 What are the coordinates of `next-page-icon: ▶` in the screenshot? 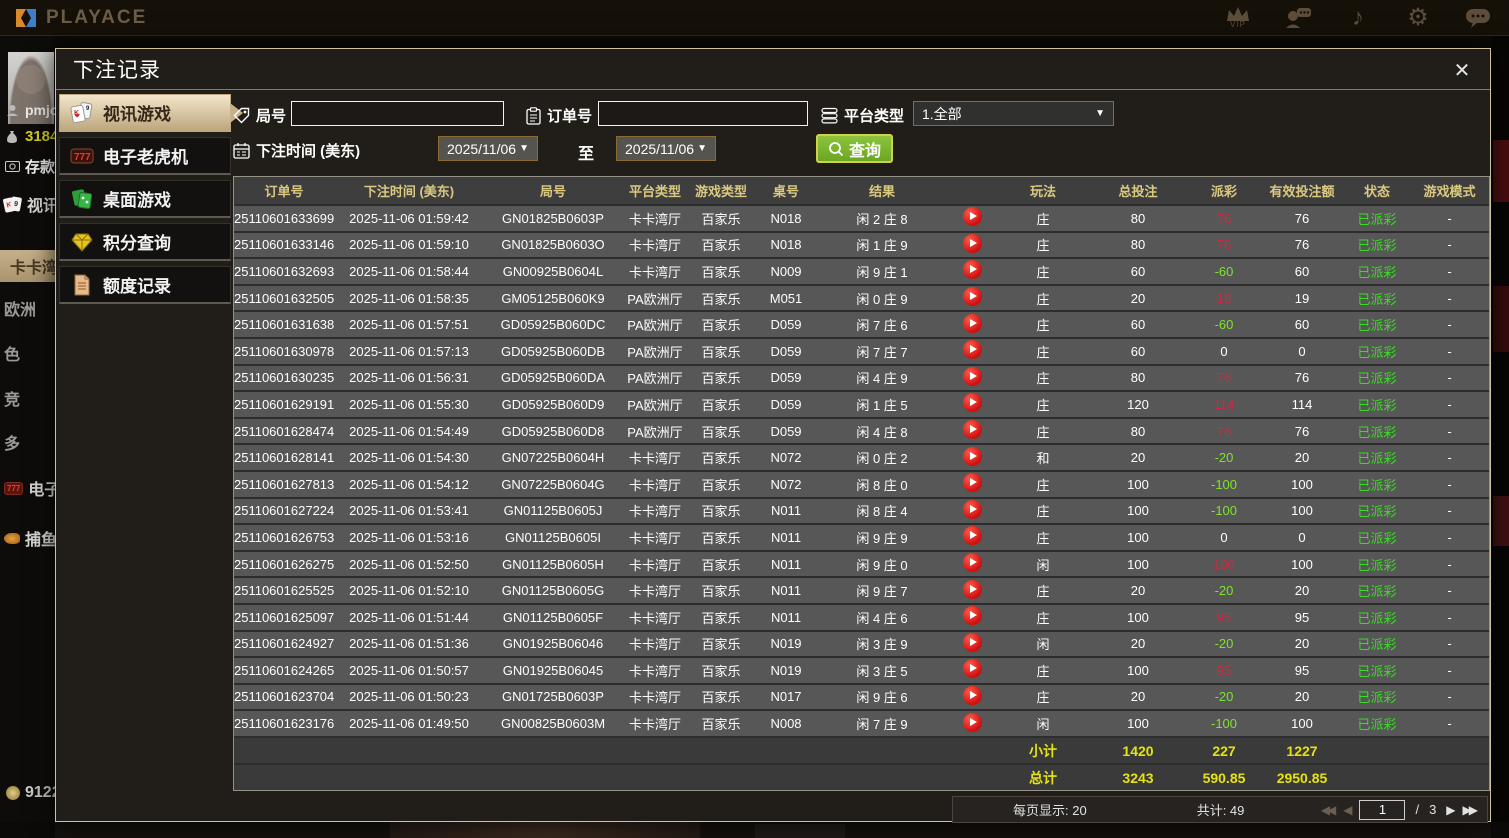 It's located at (1450, 810).